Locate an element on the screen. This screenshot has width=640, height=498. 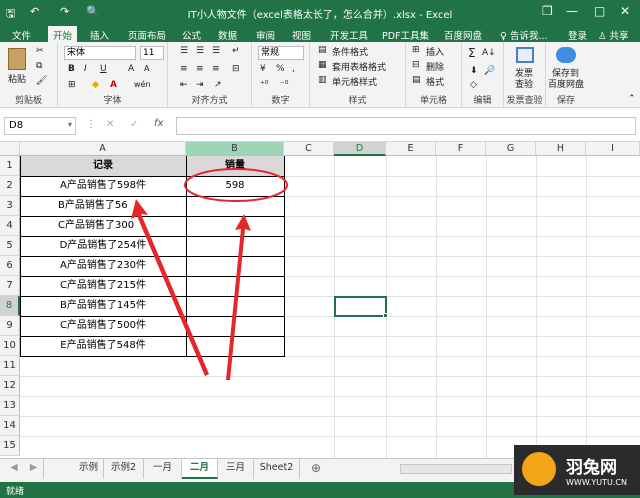
name-box: D8 is located at coordinates (40, 126).